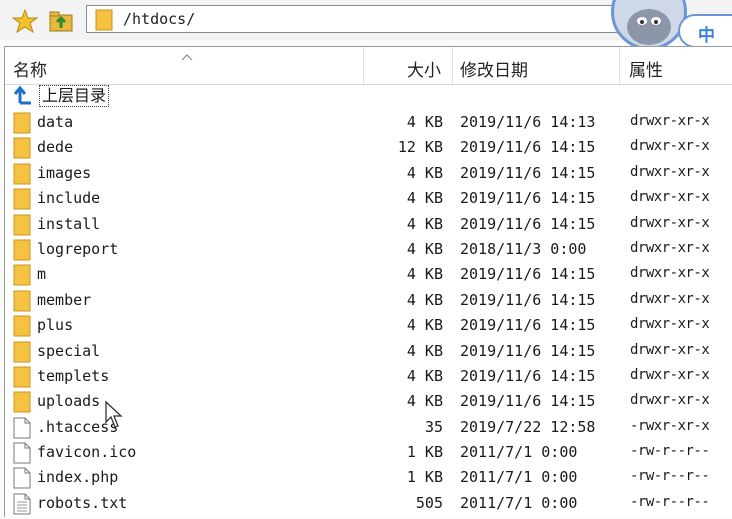 Image resolution: width=732 pixels, height=519 pixels. What do you see at coordinates (64, 299) in the screenshot?
I see `file-name: member` at bounding box center [64, 299].